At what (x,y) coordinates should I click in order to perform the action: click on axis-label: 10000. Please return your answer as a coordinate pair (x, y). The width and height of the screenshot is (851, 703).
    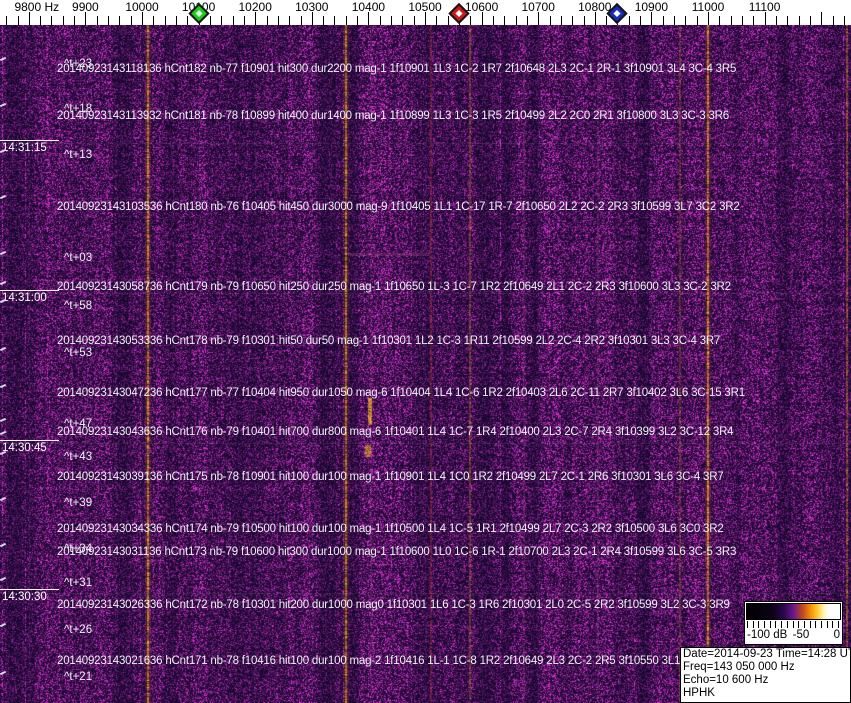
    Looking at the image, I should click on (142, 7).